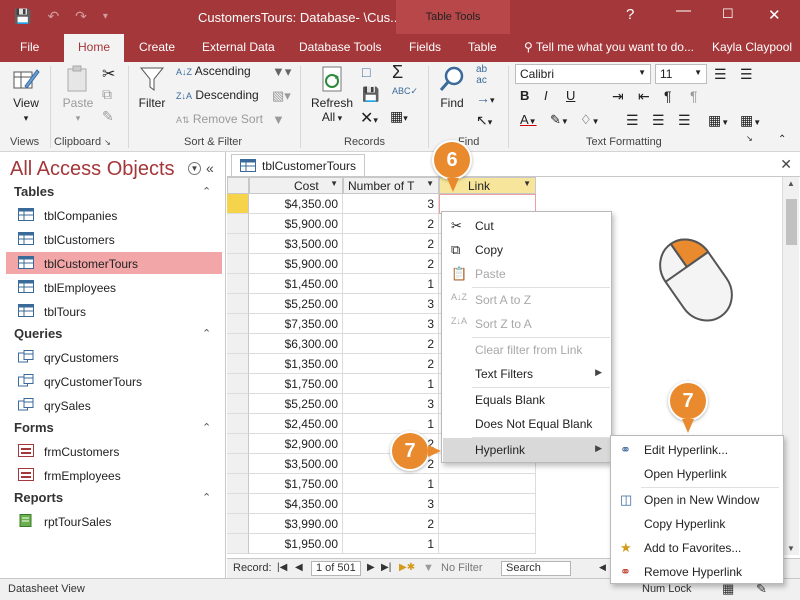  Describe the element at coordinates (546, 95) in the screenshot. I see `italic-button: I` at that location.